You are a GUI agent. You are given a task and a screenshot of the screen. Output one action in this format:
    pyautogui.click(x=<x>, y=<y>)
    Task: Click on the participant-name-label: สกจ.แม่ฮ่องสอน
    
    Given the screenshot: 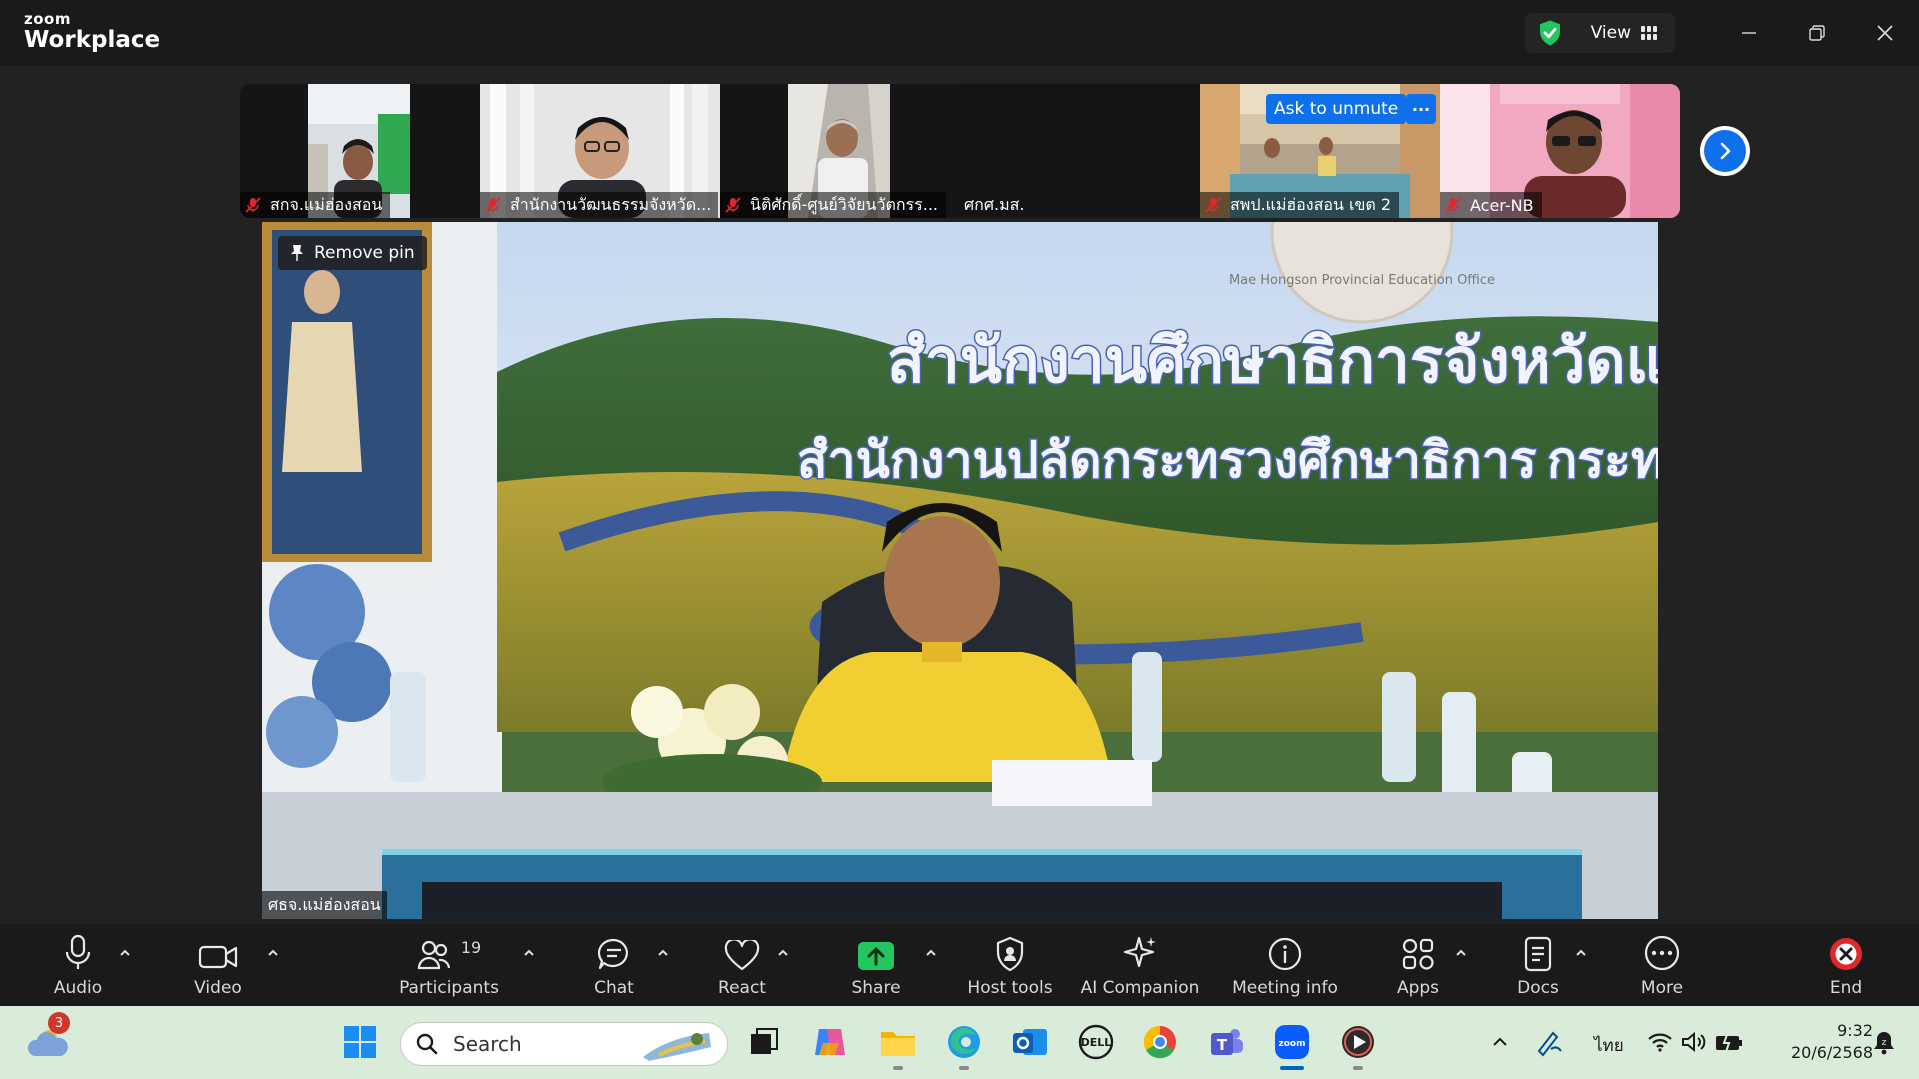 What is the action you would take?
    pyautogui.click(x=315, y=205)
    